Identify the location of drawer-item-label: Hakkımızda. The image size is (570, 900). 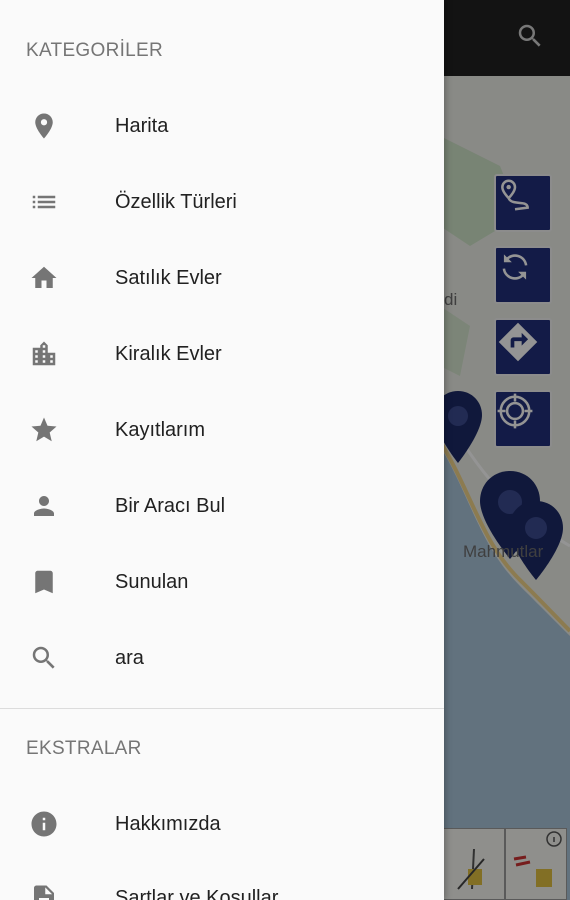
(168, 823).